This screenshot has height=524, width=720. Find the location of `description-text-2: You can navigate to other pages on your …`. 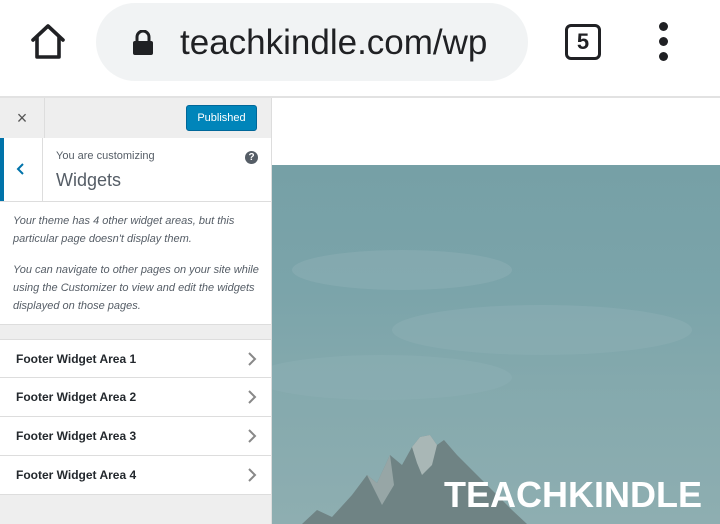

description-text-2: You can navigate to other pages on your … is located at coordinates (136, 288).